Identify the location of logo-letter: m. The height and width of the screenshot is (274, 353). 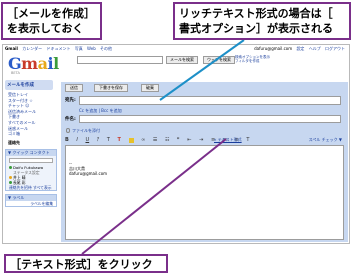
(29, 63).